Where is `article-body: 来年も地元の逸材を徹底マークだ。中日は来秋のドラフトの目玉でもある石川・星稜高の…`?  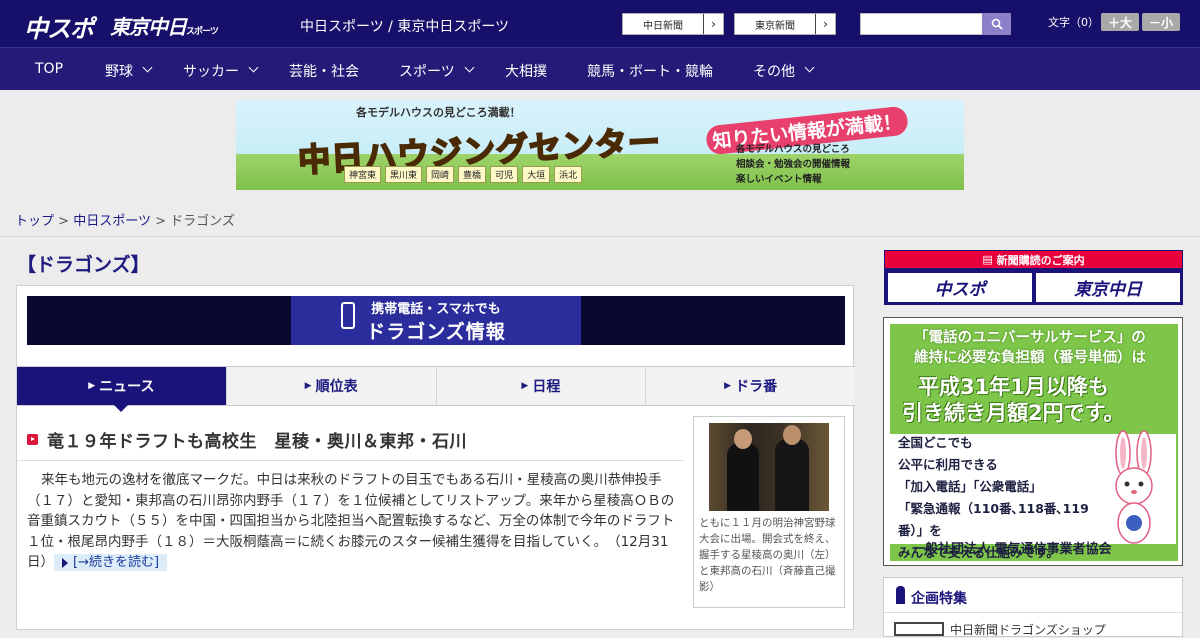
article-body: 来年も地元の逸材を徹底マークだ。中日は来秋のドラフトの目玉でもある石川・星稜高の… is located at coordinates (352, 522).